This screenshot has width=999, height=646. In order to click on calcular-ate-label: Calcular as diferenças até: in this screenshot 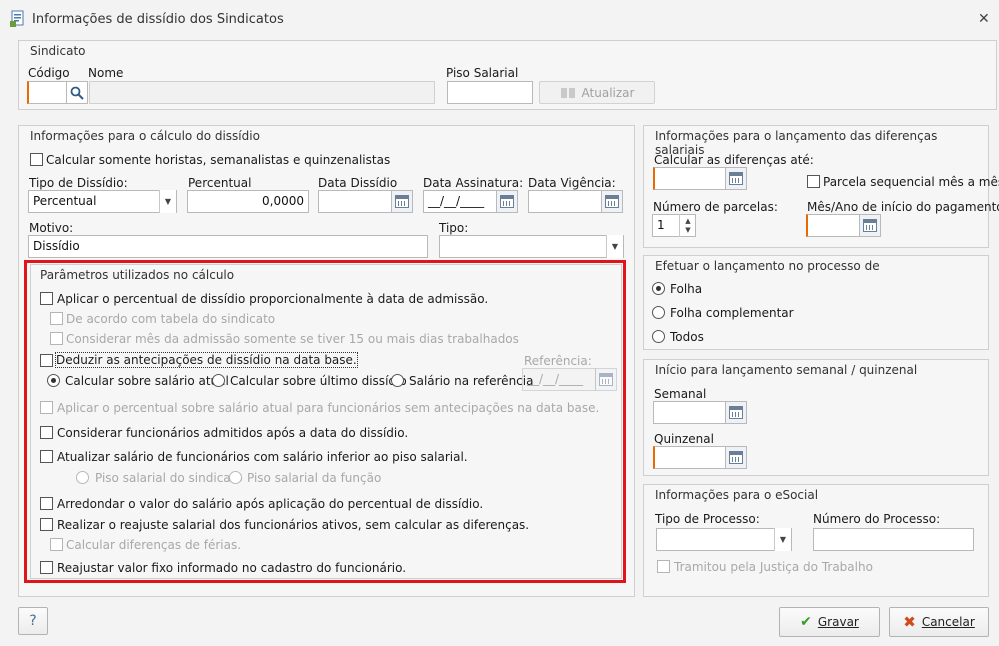, I will do `click(734, 160)`.